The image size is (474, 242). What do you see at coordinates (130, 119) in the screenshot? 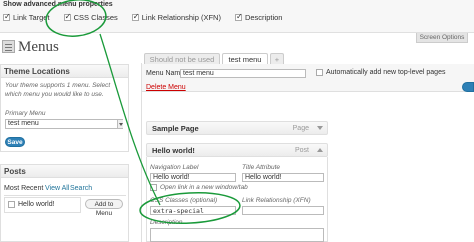
I see `annotation-connector` at bounding box center [130, 119].